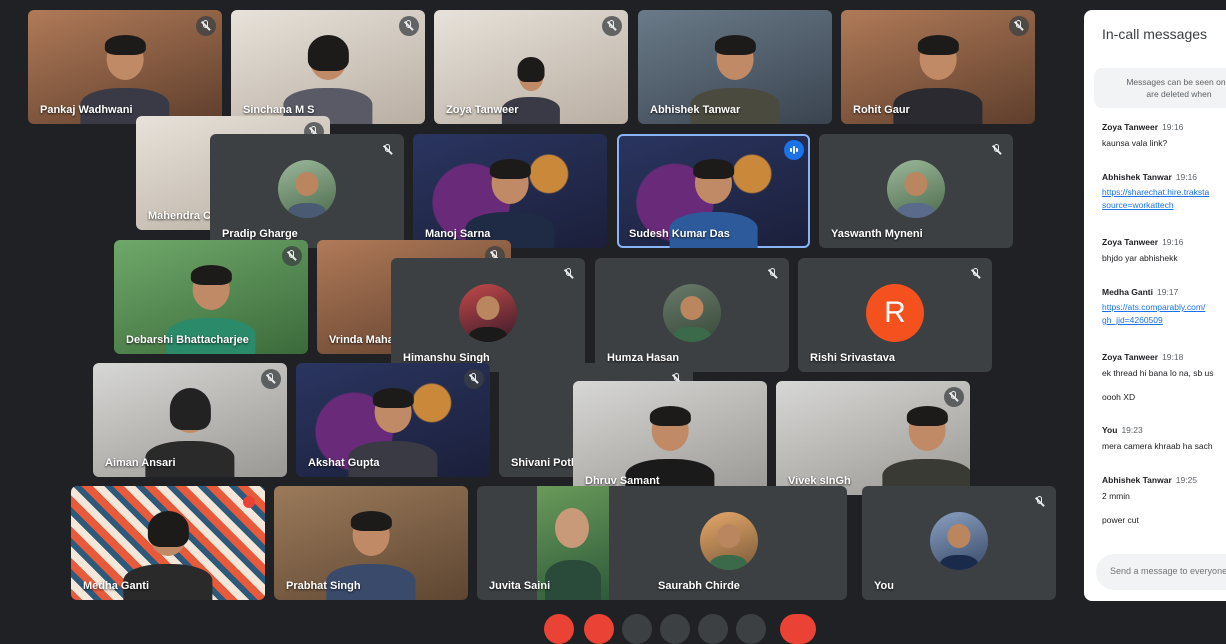 The height and width of the screenshot is (644, 1226). Describe the element at coordinates (187, 340) in the screenshot. I see `participant-name: Debarshi Bhattacharjee` at that location.